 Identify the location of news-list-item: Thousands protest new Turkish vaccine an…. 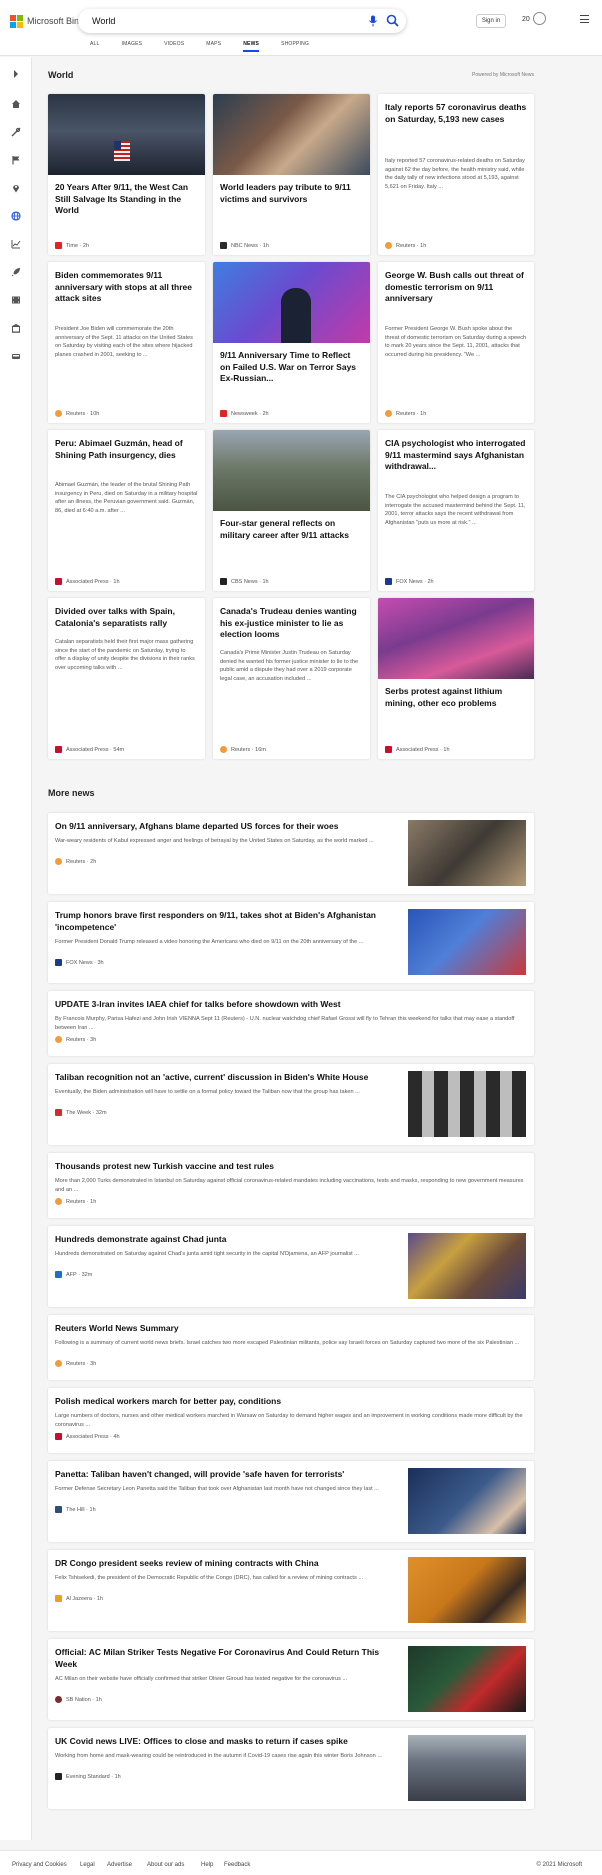
(291, 1185).